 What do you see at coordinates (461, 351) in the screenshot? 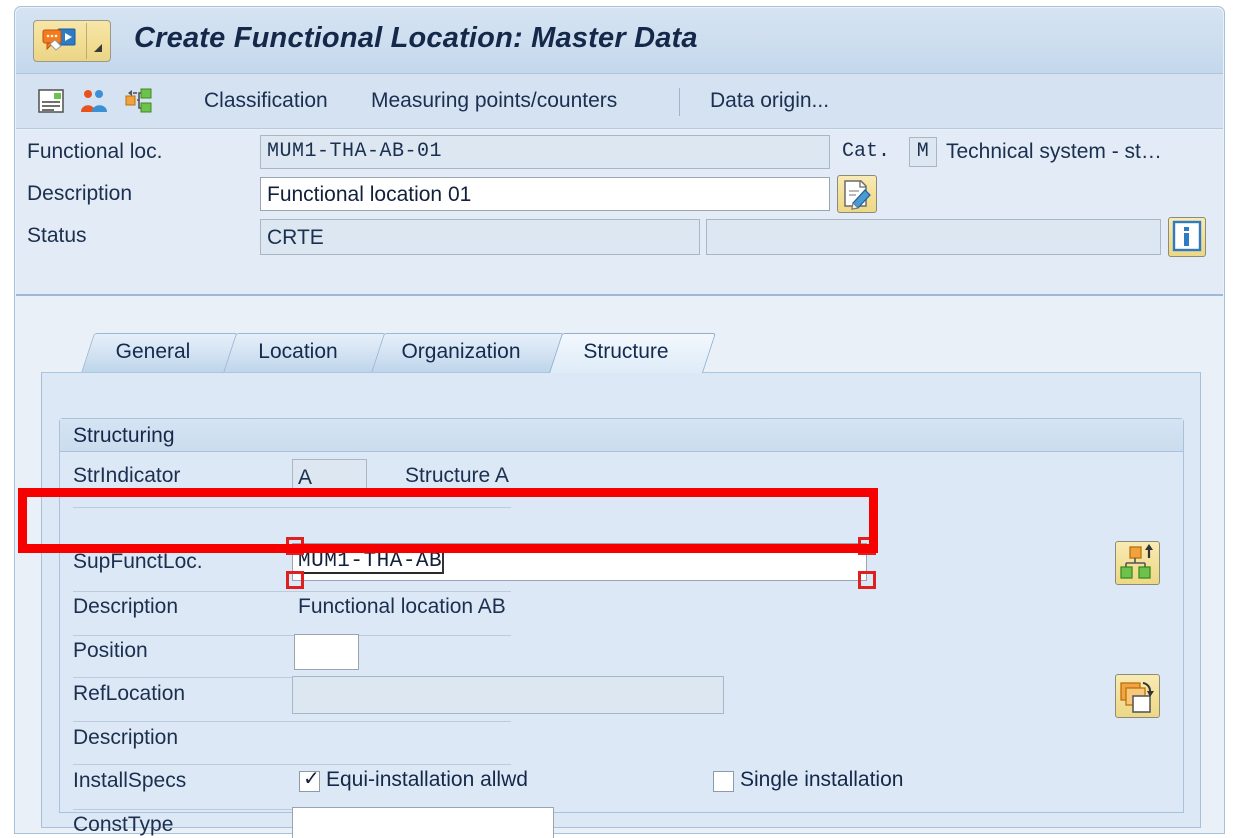
I see `tab-organization-label: Organization` at bounding box center [461, 351].